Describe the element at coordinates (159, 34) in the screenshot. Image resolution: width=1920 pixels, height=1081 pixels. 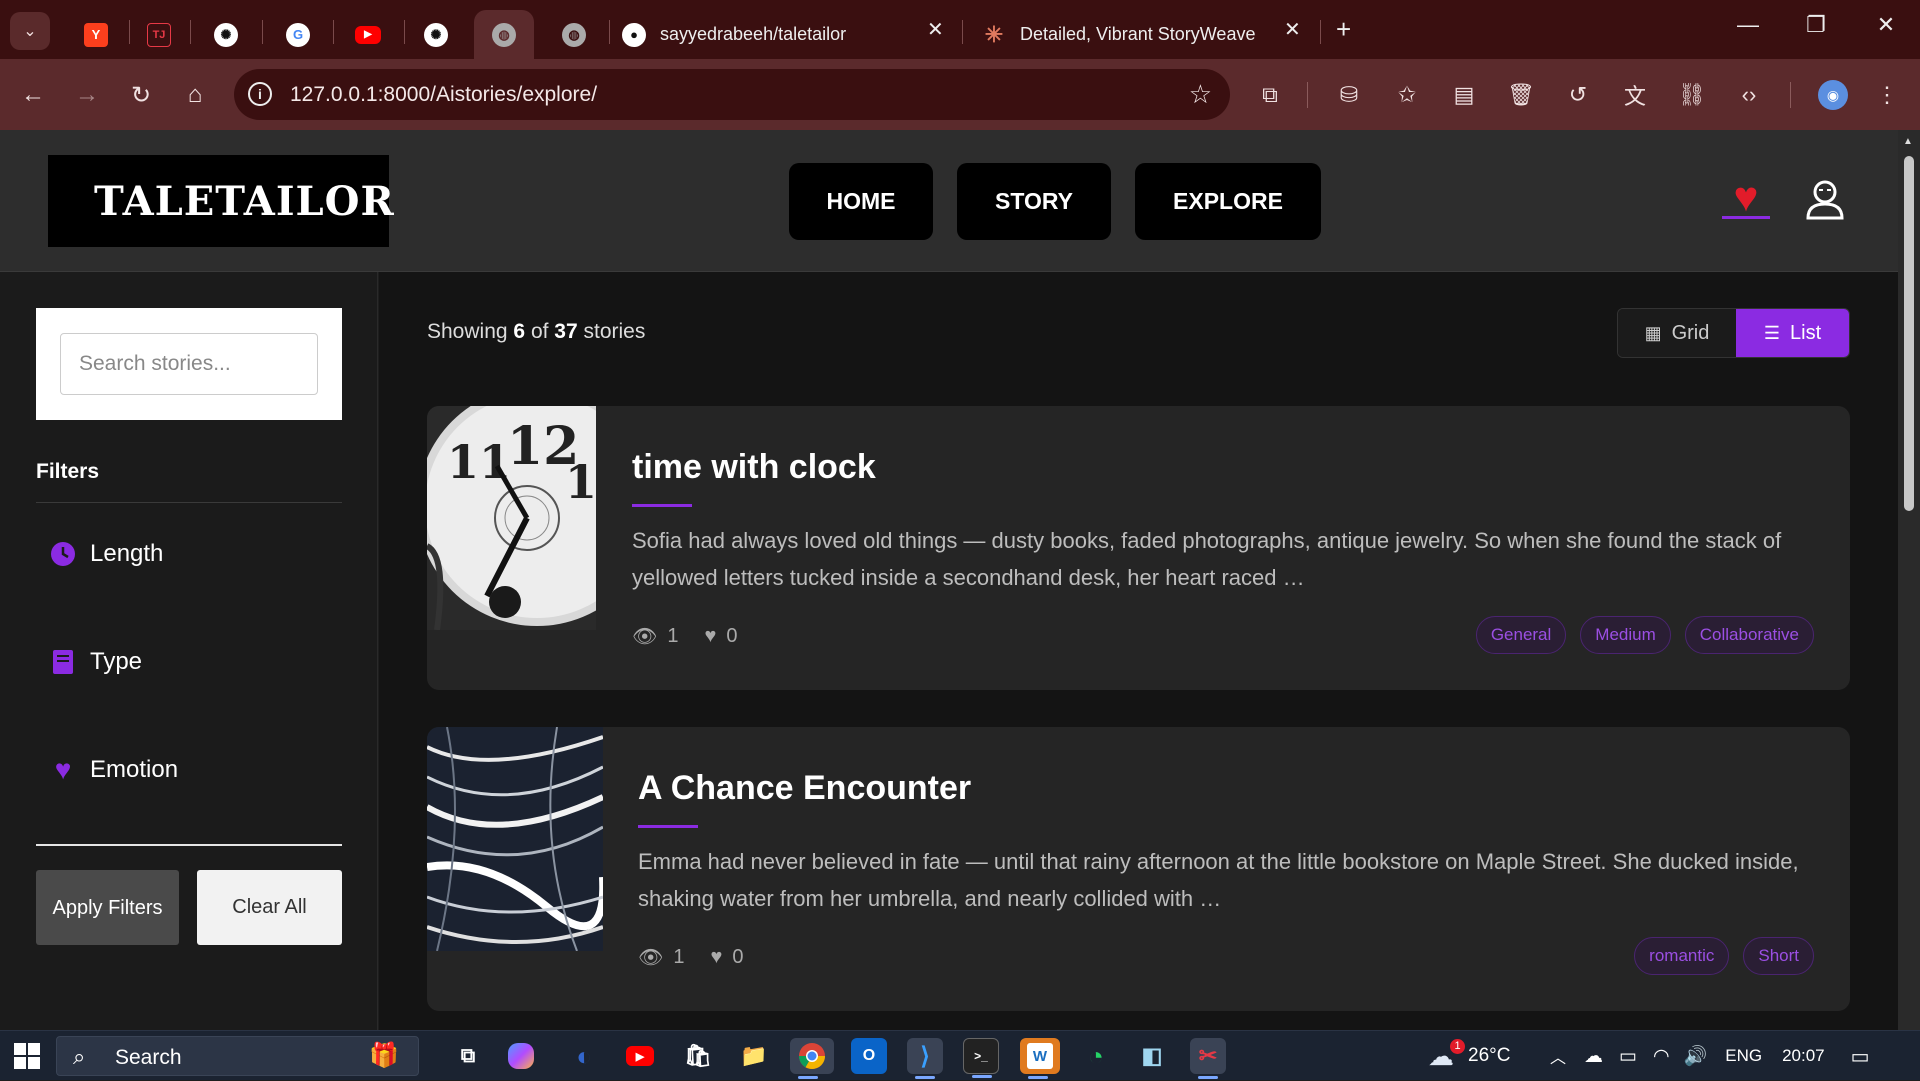
I see `tab-tj: TJ` at that location.